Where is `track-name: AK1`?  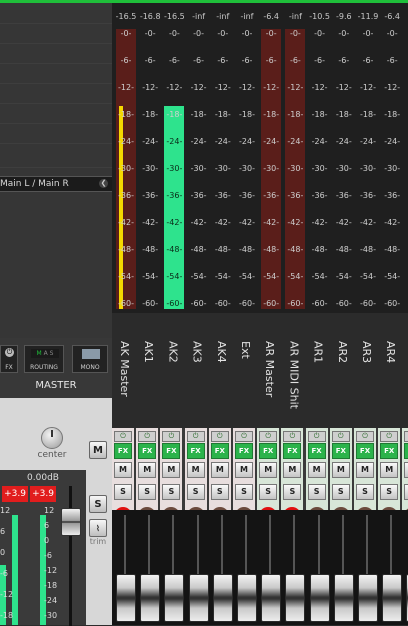
track-name: AK1 is located at coordinates (149, 352).